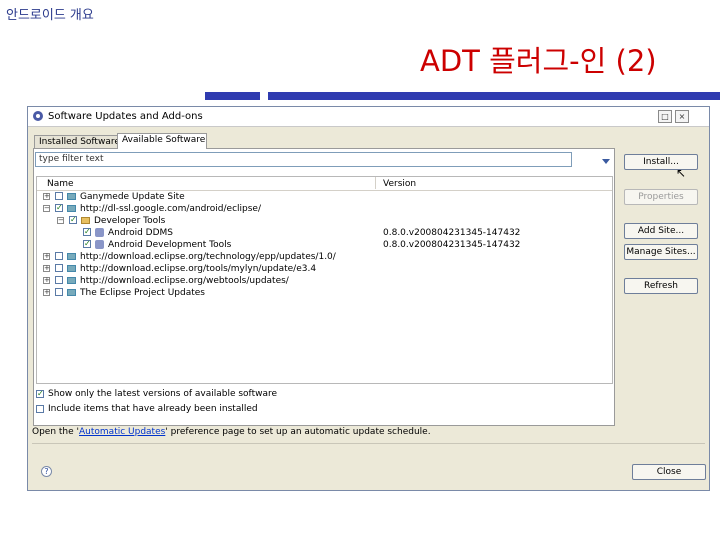 The image size is (720, 540). I want to click on preference-prefix: Open the ', so click(56, 432).